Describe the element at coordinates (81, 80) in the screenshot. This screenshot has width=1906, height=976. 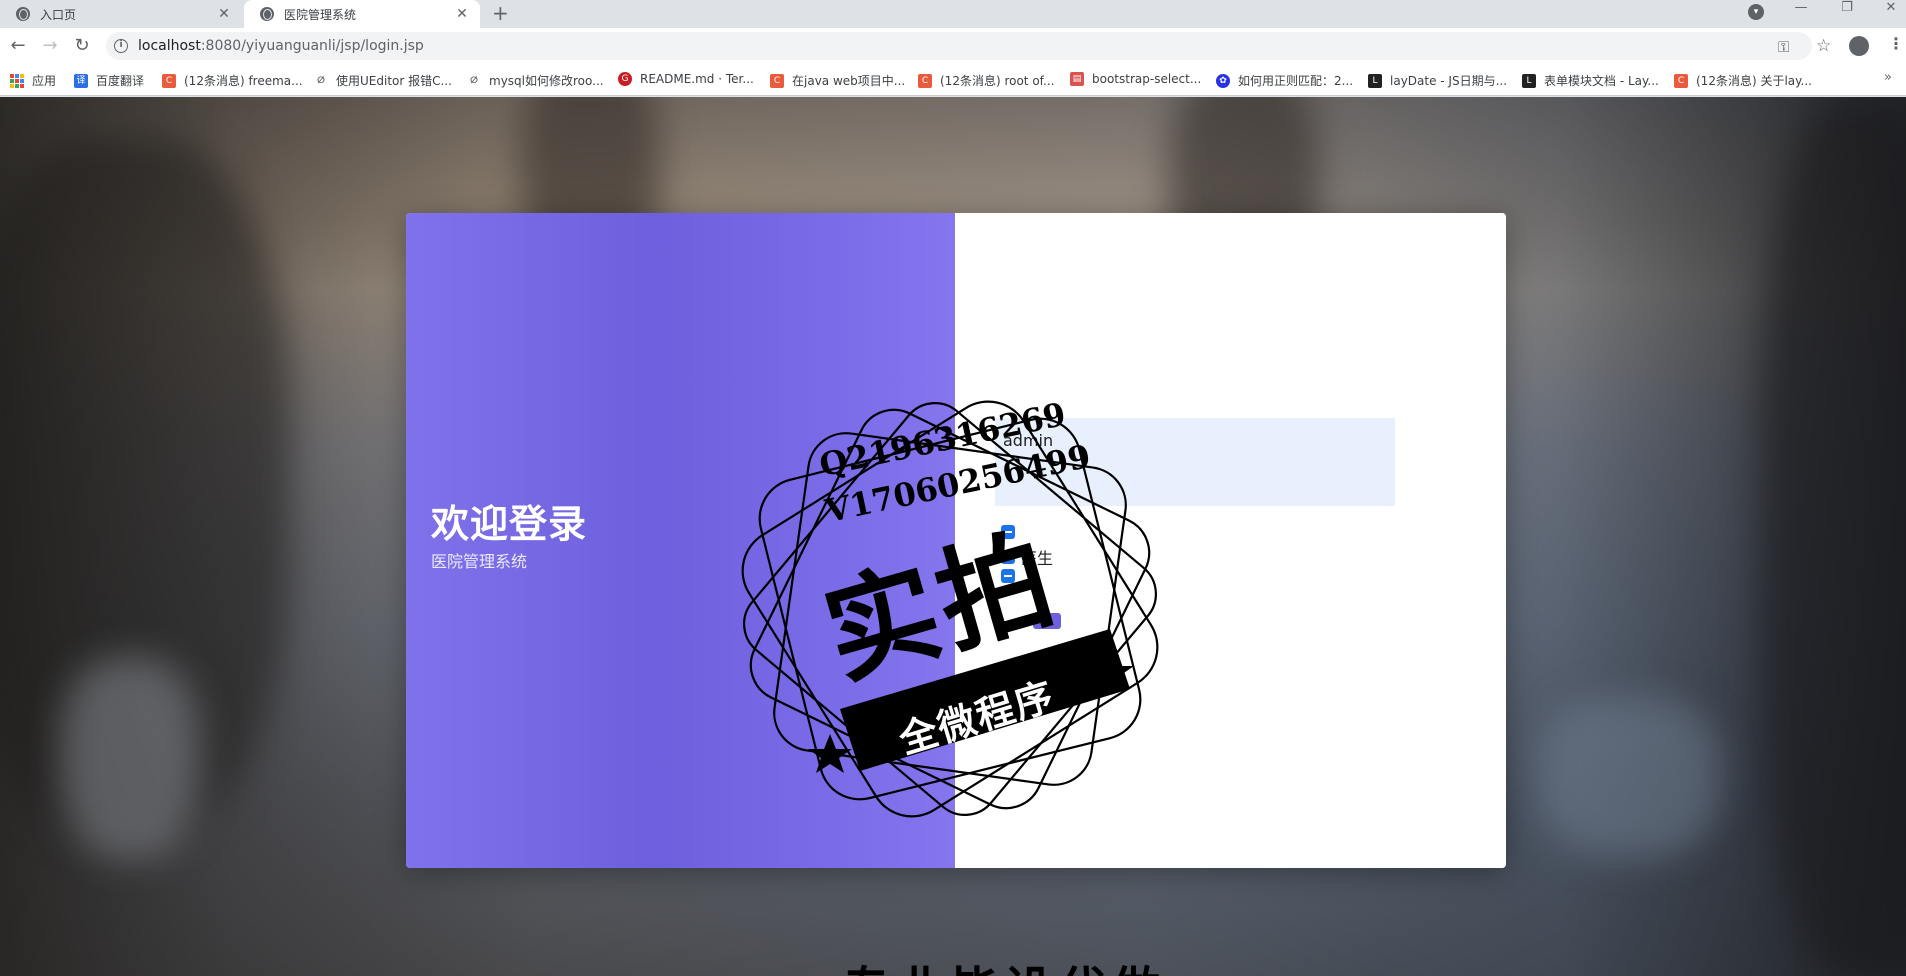
I see `translate-icon: 译` at that location.